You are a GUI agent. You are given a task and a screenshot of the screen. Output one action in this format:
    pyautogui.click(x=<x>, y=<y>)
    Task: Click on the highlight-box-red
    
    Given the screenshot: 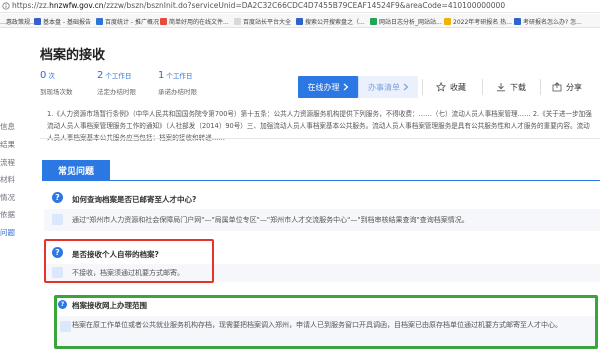 What is the action you would take?
    pyautogui.click(x=129, y=261)
    